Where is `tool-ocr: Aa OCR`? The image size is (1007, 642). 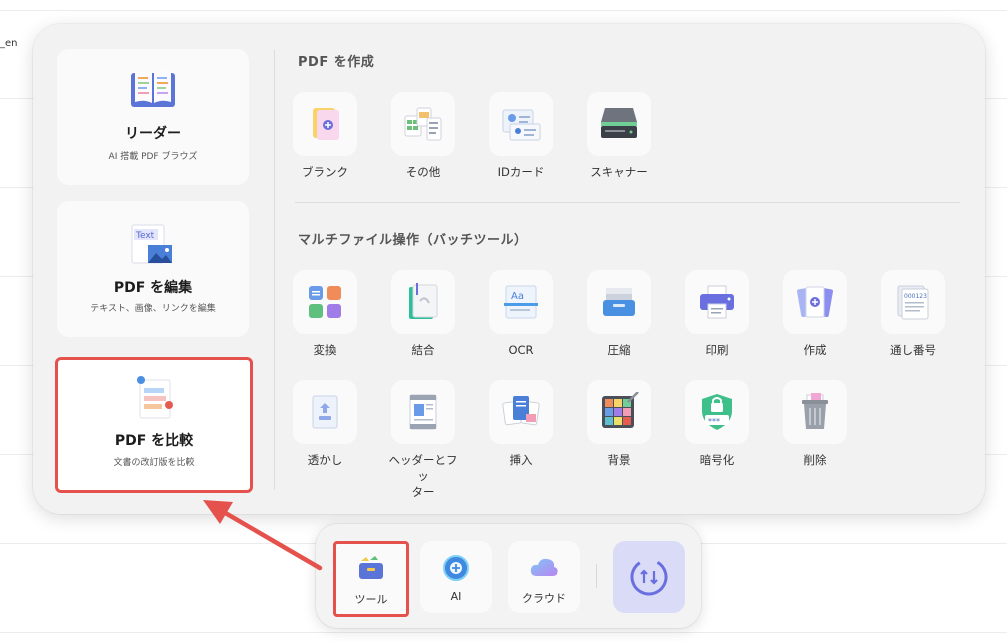
tool-ocr: Aa OCR is located at coordinates (521, 314).